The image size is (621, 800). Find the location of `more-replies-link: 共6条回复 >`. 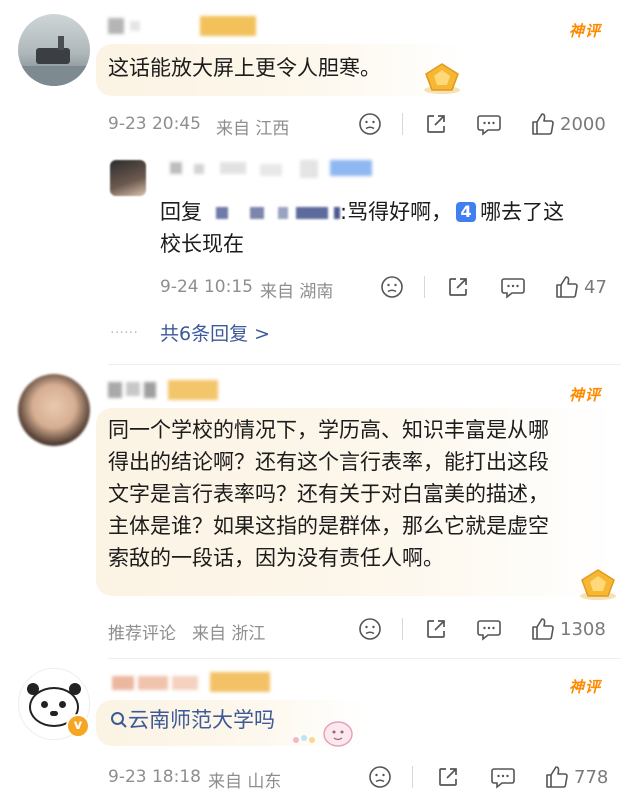

more-replies-link: 共6条回复 > is located at coordinates (215, 332).